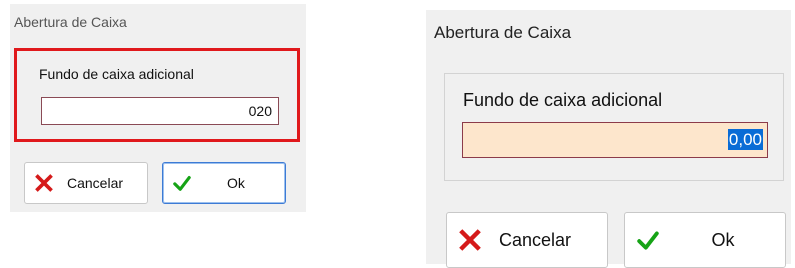 The image size is (795, 268). Describe the element at coordinates (160, 111) in the screenshot. I see `fundo-input: 020` at that location.